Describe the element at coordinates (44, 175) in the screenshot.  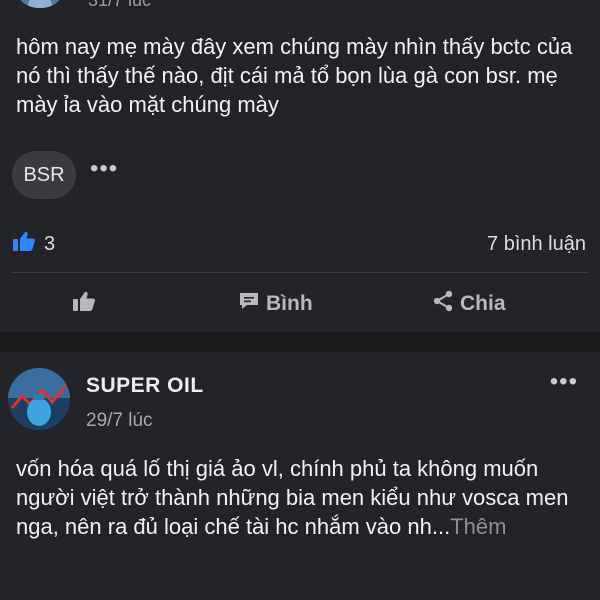
I see `stock-tag-bsr: BSR` at that location.